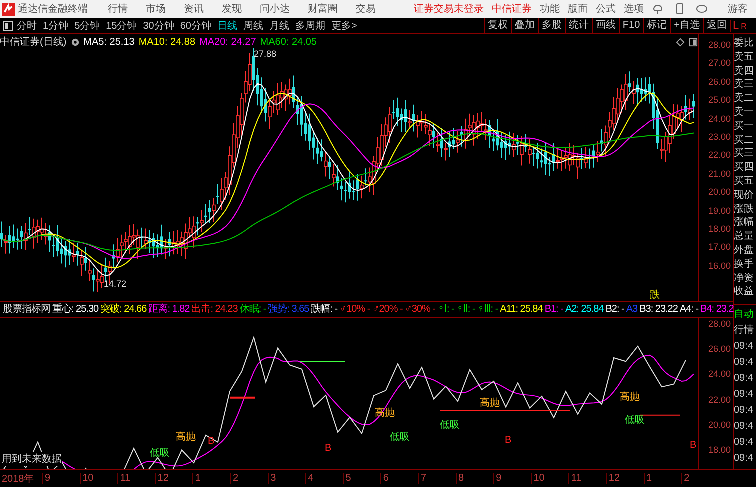  Describe the element at coordinates (254, 25) in the screenshot. I see `period-tab: 周线` at that location.